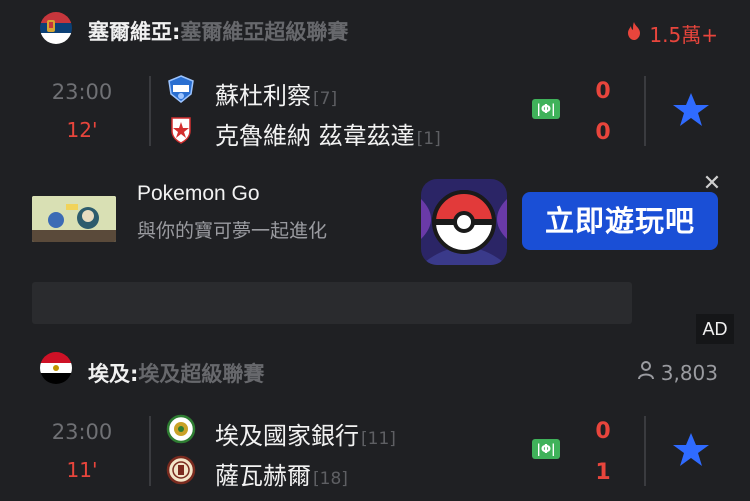  Describe the element at coordinates (712, 184) in the screenshot. I see `close-icon: ✕` at that location.